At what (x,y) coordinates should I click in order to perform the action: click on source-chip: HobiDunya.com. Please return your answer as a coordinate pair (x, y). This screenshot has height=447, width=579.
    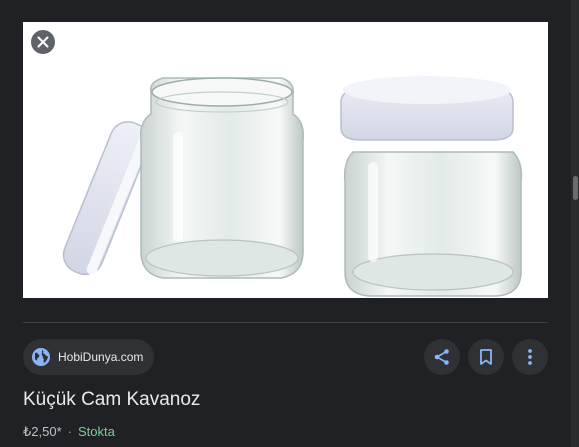
    Looking at the image, I should click on (88, 357).